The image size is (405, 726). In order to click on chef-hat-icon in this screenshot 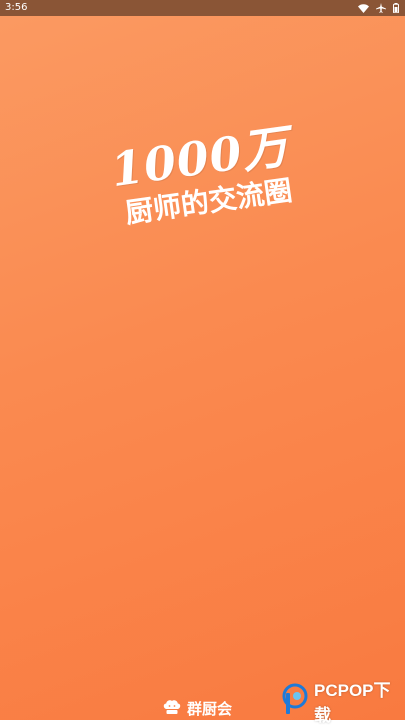, I will do `click(172, 709)`.